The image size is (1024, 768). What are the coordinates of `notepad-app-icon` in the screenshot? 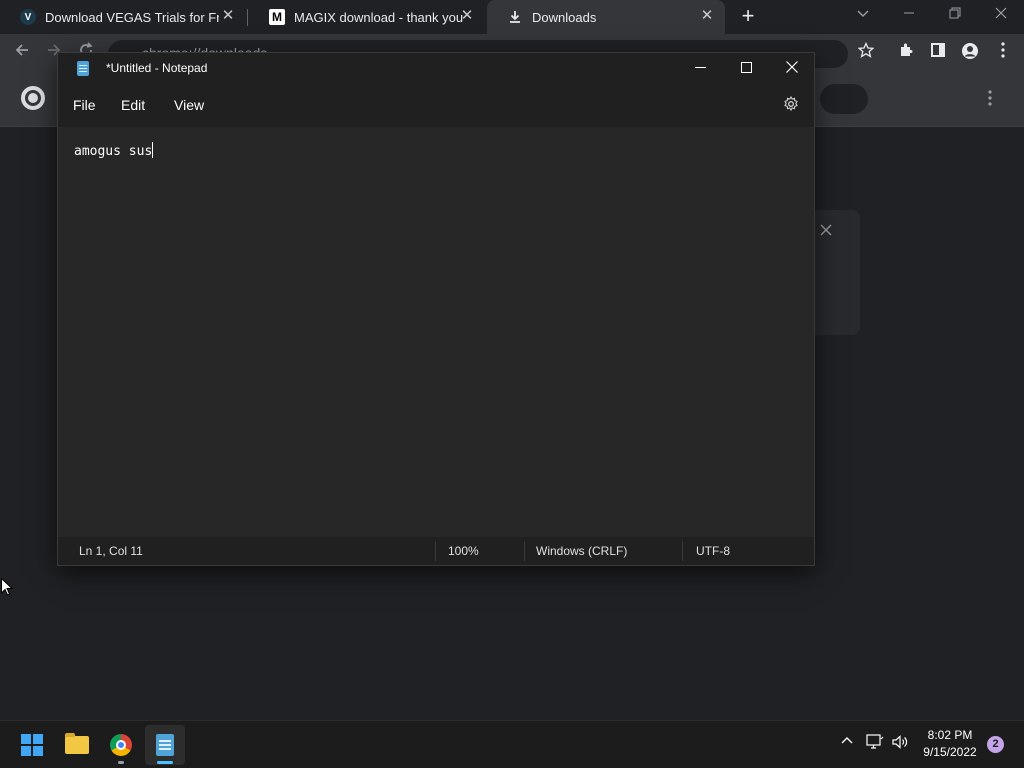 It's located at (83, 68).